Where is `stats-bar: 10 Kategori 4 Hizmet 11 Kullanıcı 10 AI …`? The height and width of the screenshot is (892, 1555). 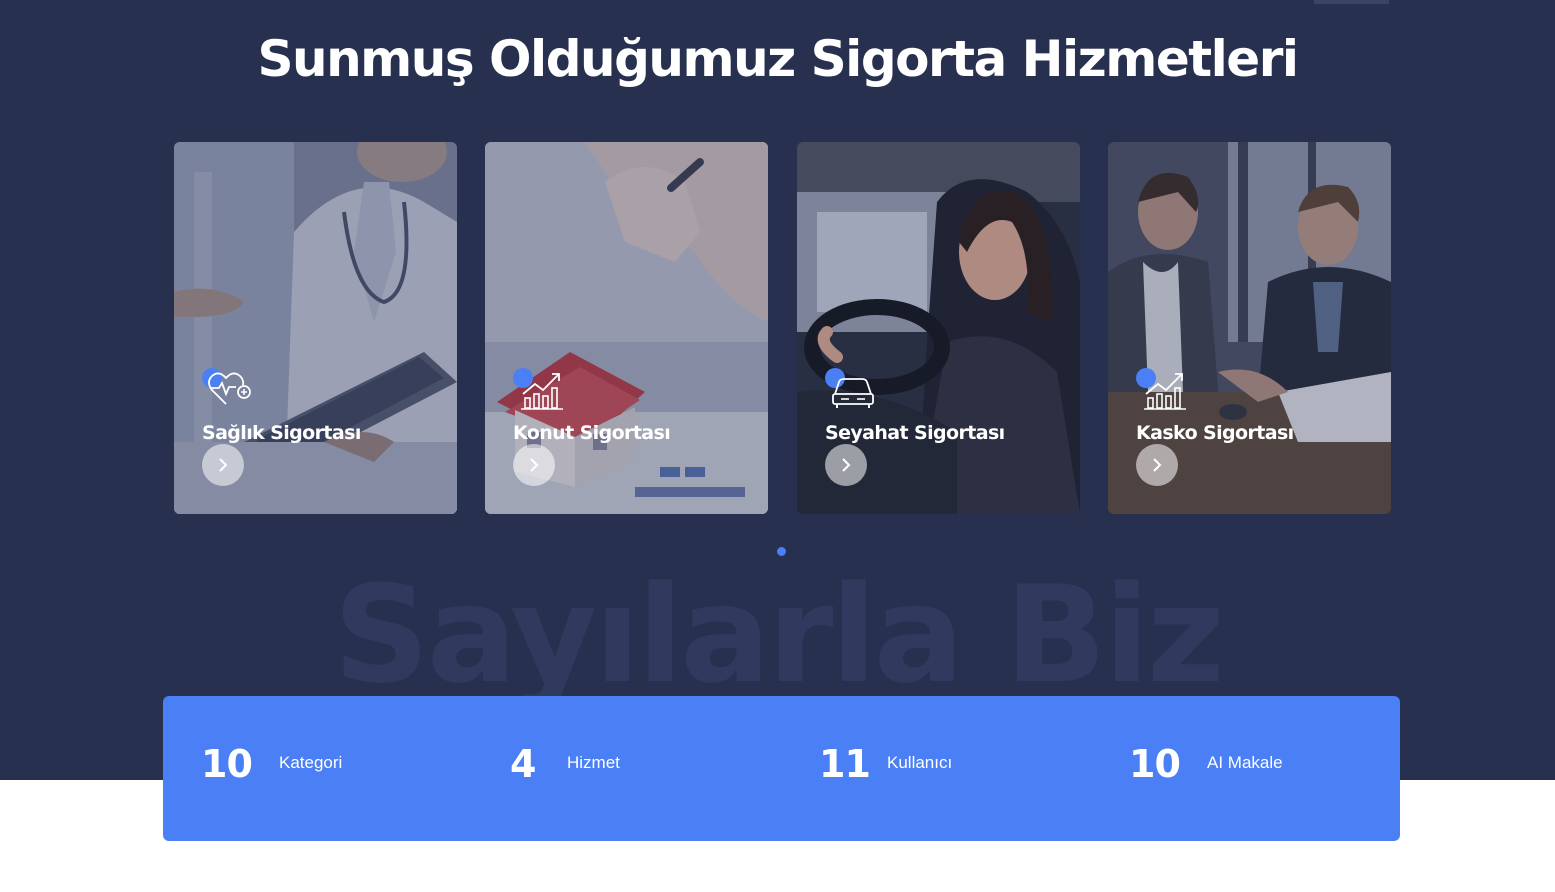
stats-bar: 10 Kategori 4 Hizmet 11 Kullanıcı 10 AI … is located at coordinates (781, 768).